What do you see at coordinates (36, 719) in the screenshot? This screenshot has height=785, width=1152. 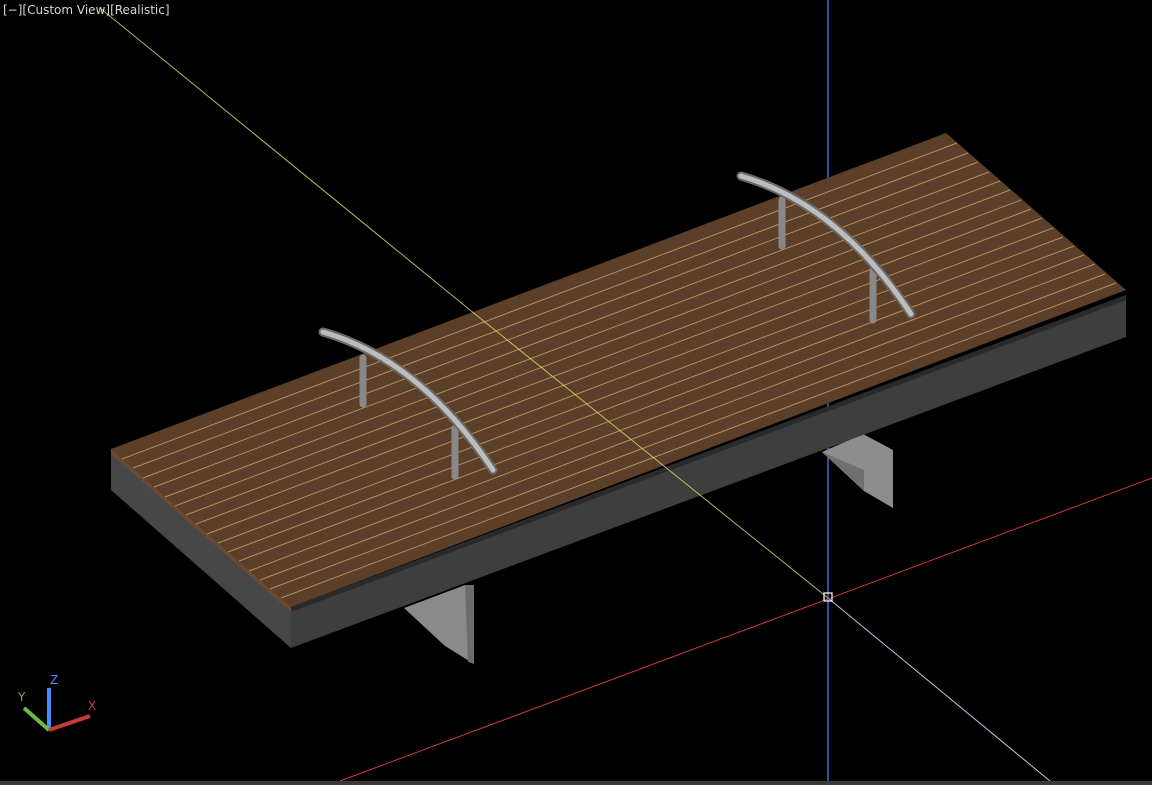 I see `ucs-y-axis` at bounding box center [36, 719].